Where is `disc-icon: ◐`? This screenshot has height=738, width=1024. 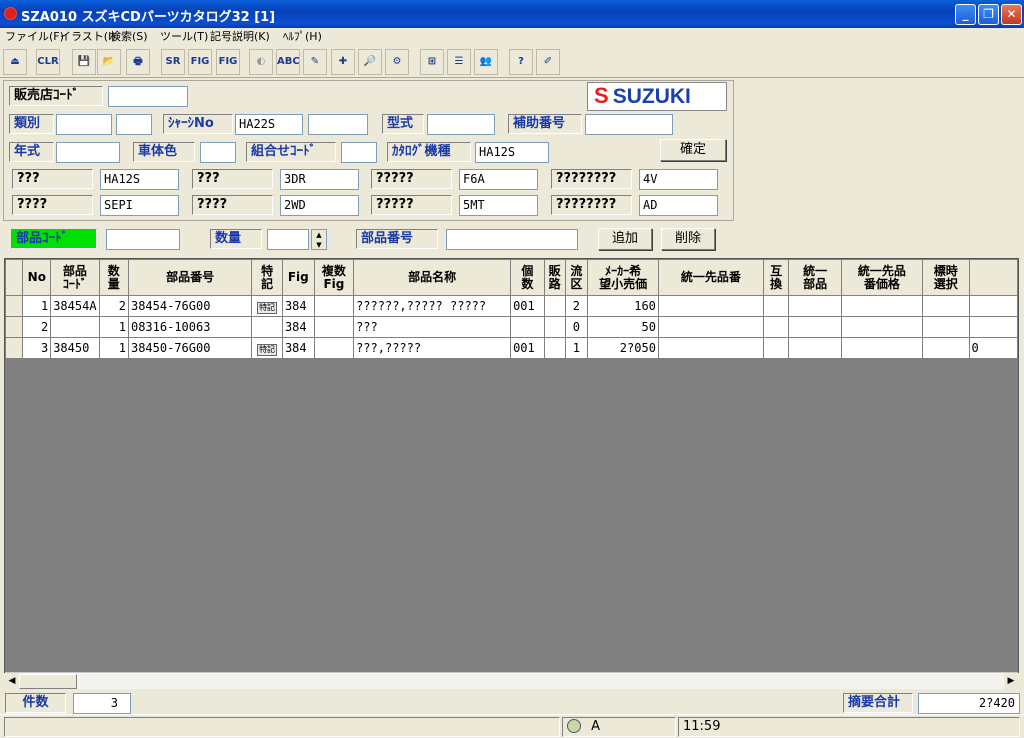
disc-icon: ◐ is located at coordinates (261, 62).